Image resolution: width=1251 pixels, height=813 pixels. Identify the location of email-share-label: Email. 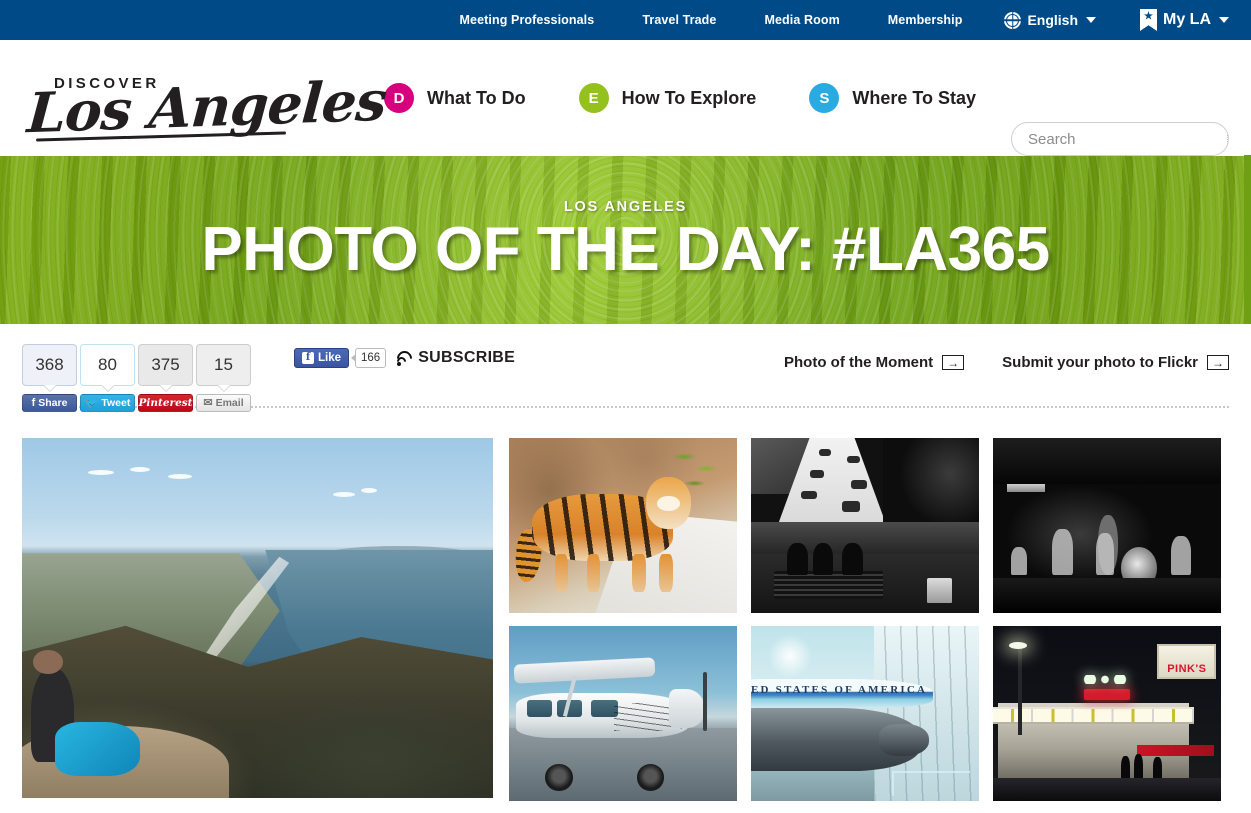
(229, 403).